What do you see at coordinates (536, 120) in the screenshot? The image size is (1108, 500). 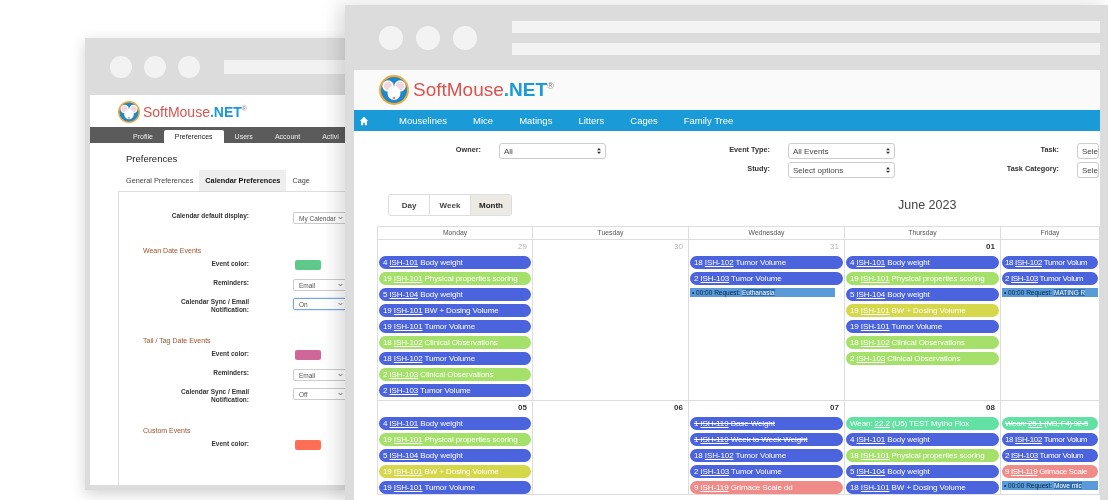 I see `nav-link: Matings` at bounding box center [536, 120].